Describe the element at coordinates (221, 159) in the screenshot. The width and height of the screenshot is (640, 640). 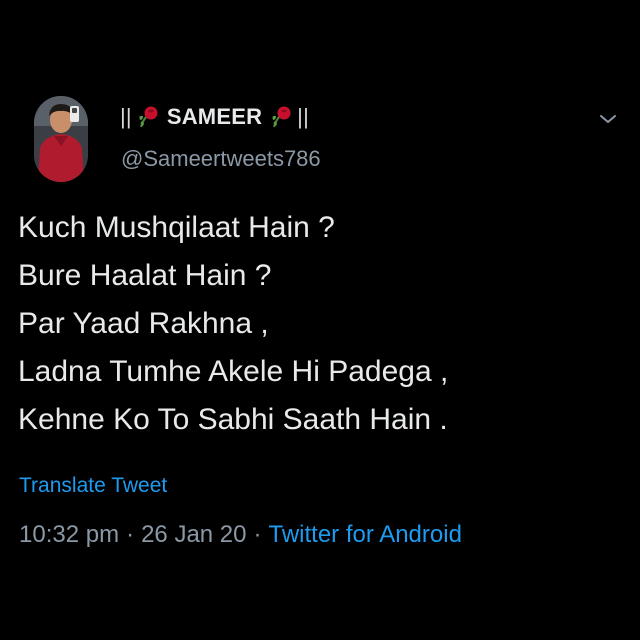
I see `user-handle: @Sameertweets786` at that location.